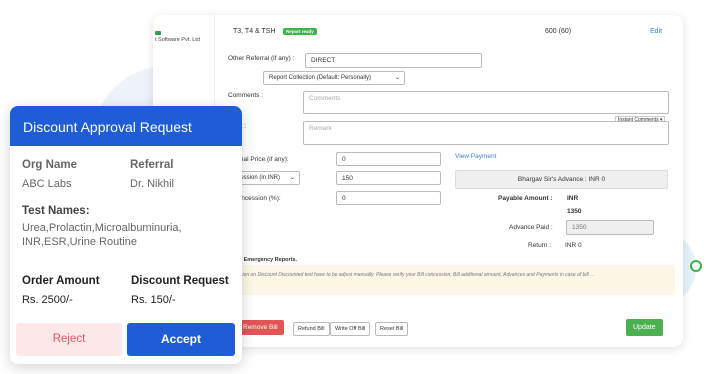 The width and height of the screenshot is (714, 374). What do you see at coordinates (49, 165) in the screenshot?
I see `org-name-label: Org Name` at bounding box center [49, 165].